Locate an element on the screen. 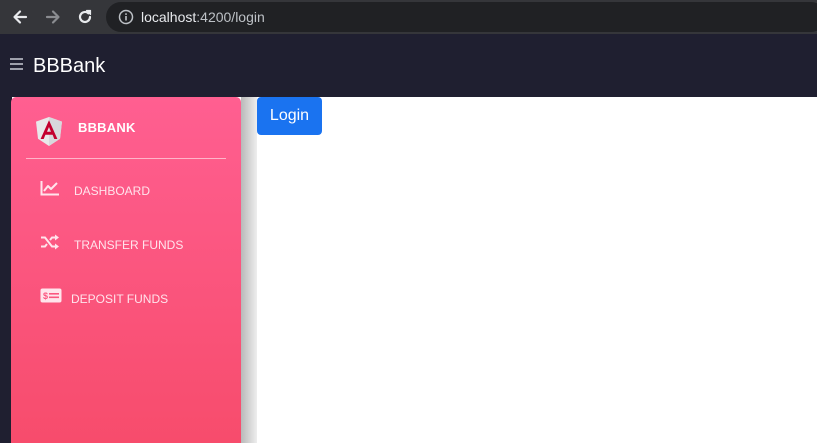  shuffle-icon is located at coordinates (50, 242).